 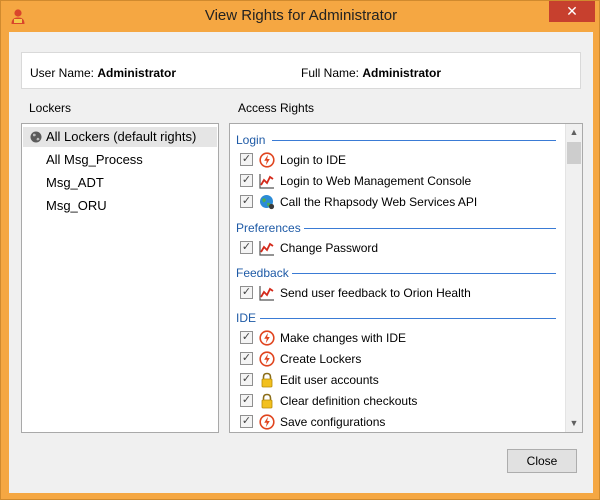 I want to click on group-heading-ide: IDE, so click(x=396, y=318).